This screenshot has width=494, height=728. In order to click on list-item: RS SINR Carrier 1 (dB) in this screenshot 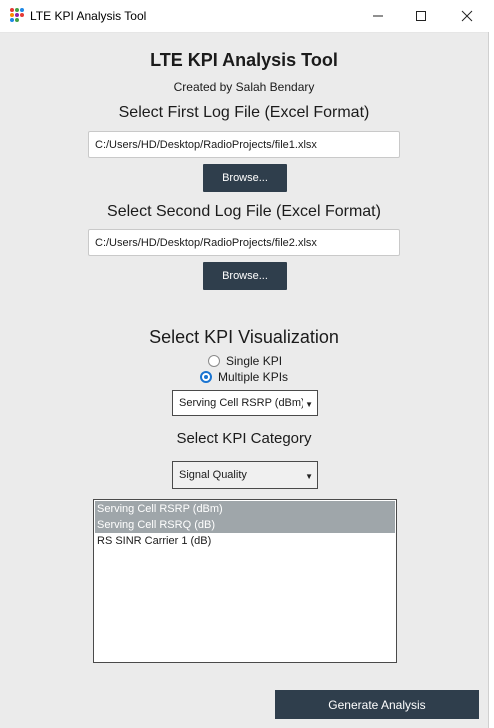, I will do `click(245, 541)`.